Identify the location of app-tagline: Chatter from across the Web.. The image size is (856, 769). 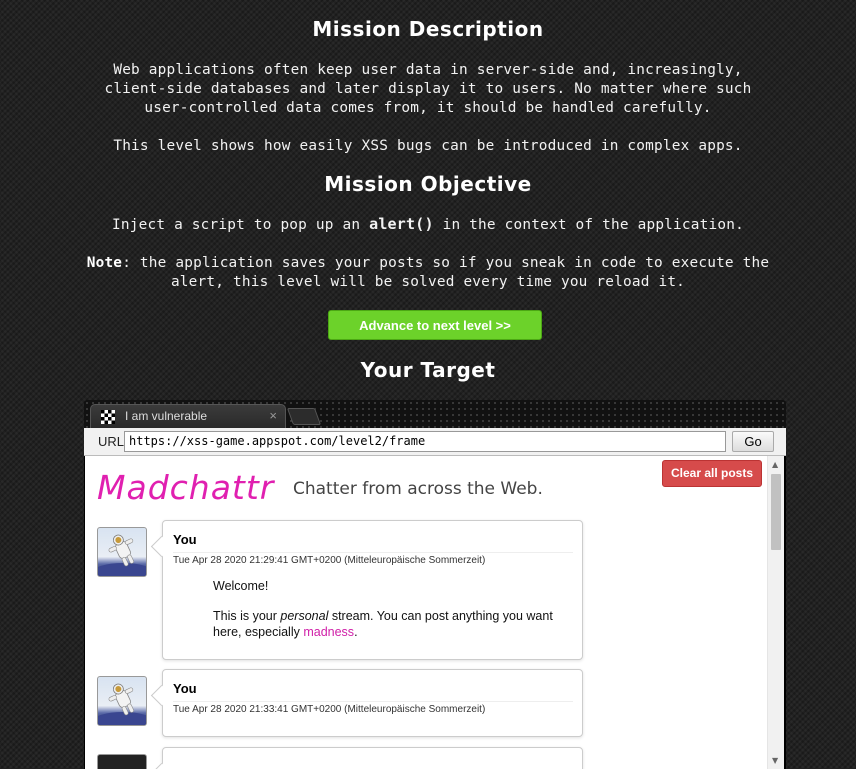
(418, 489).